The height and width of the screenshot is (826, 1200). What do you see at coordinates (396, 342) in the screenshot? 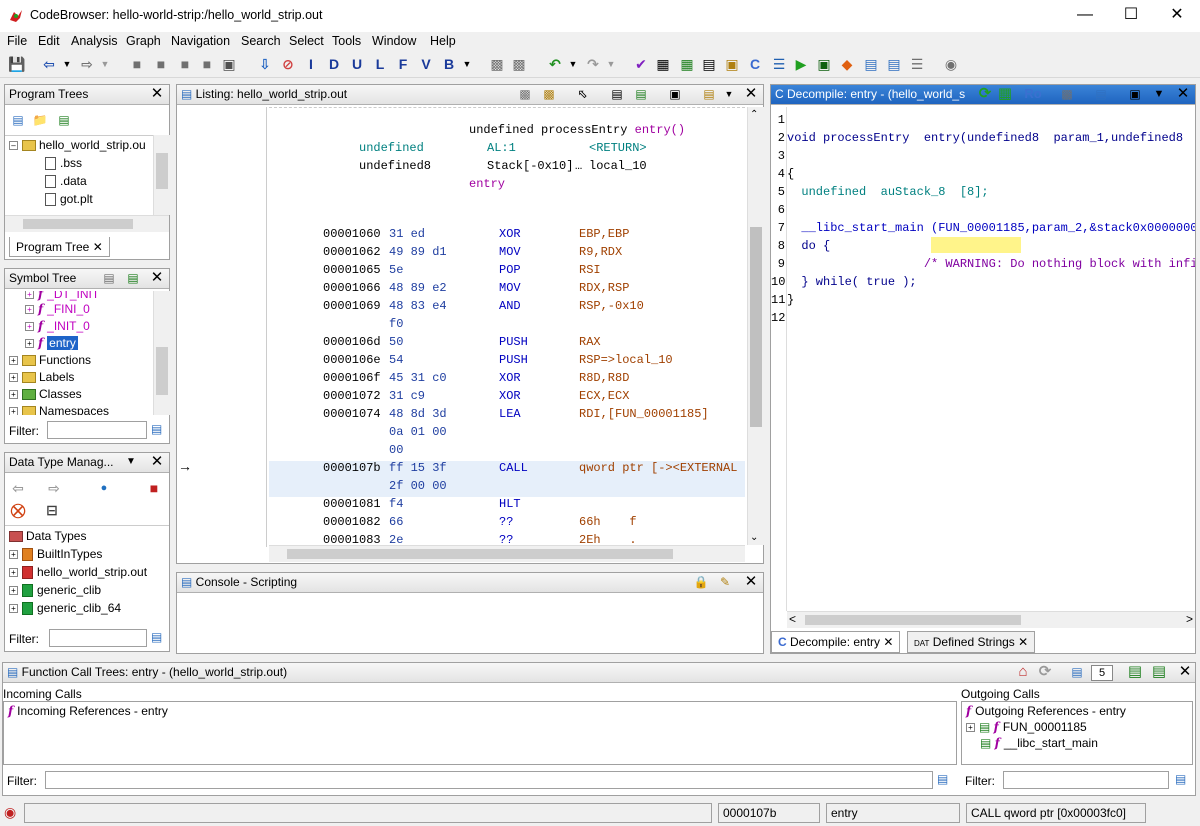
I see `listing-bytes: 50` at bounding box center [396, 342].